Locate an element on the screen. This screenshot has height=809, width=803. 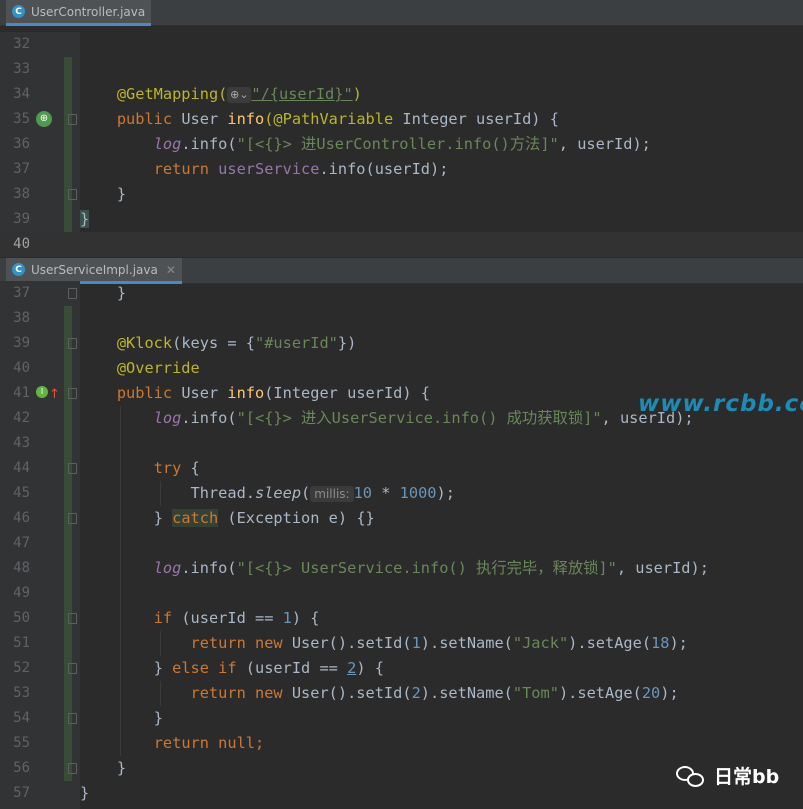
code-line: 37 } is located at coordinates (70, 293).